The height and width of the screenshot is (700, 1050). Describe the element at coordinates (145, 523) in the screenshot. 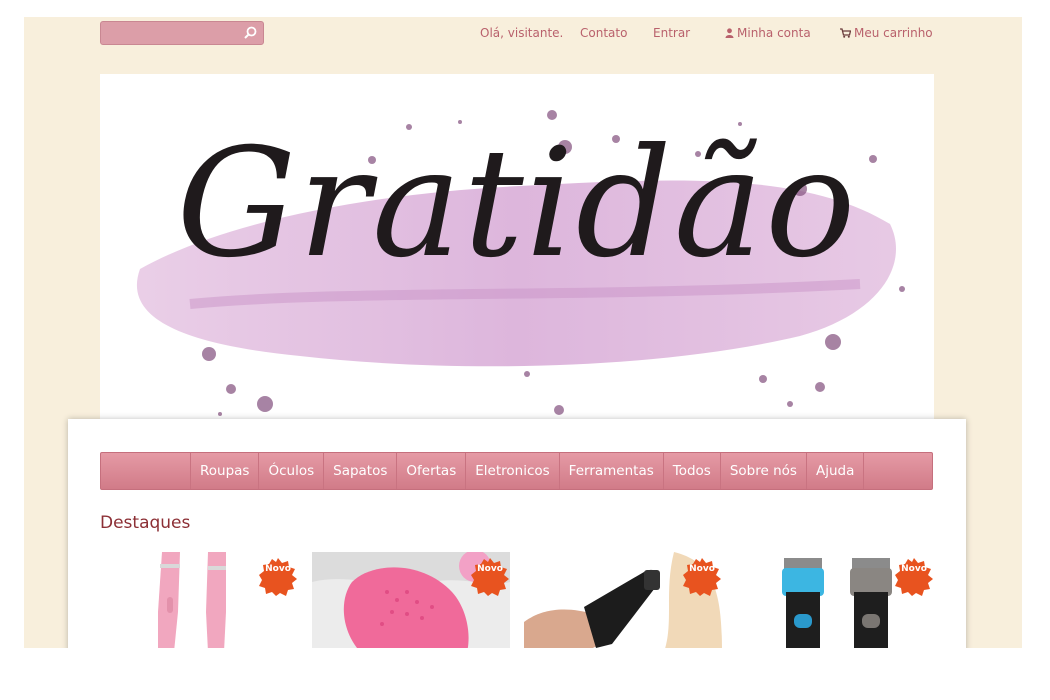

I see `section-title-destaques: Destaques` at that location.